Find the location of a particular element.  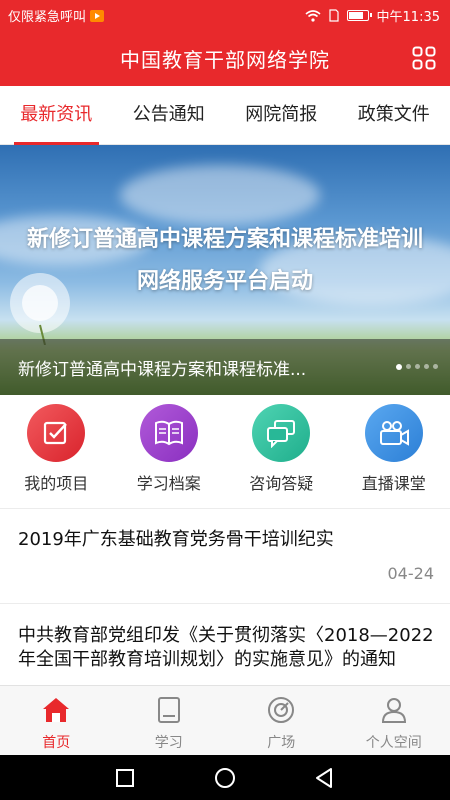

book-icon is located at coordinates (168, 433).